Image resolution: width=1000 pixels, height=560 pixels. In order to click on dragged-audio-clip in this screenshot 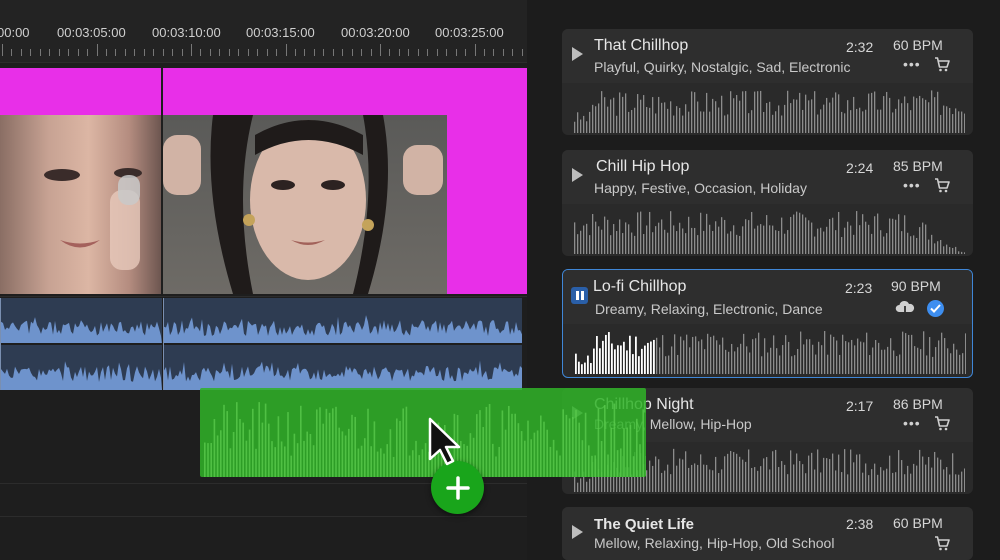, I will do `click(423, 432)`.